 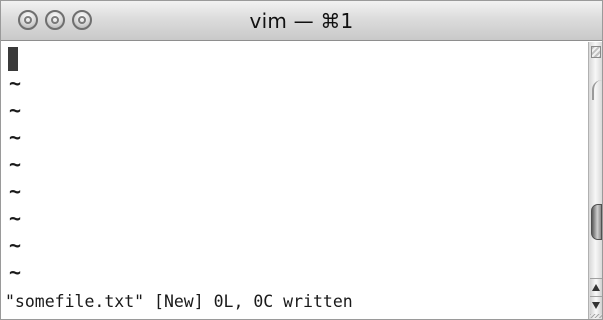 What do you see at coordinates (596, 316) in the screenshot?
I see `resize-grip-icon` at bounding box center [596, 316].